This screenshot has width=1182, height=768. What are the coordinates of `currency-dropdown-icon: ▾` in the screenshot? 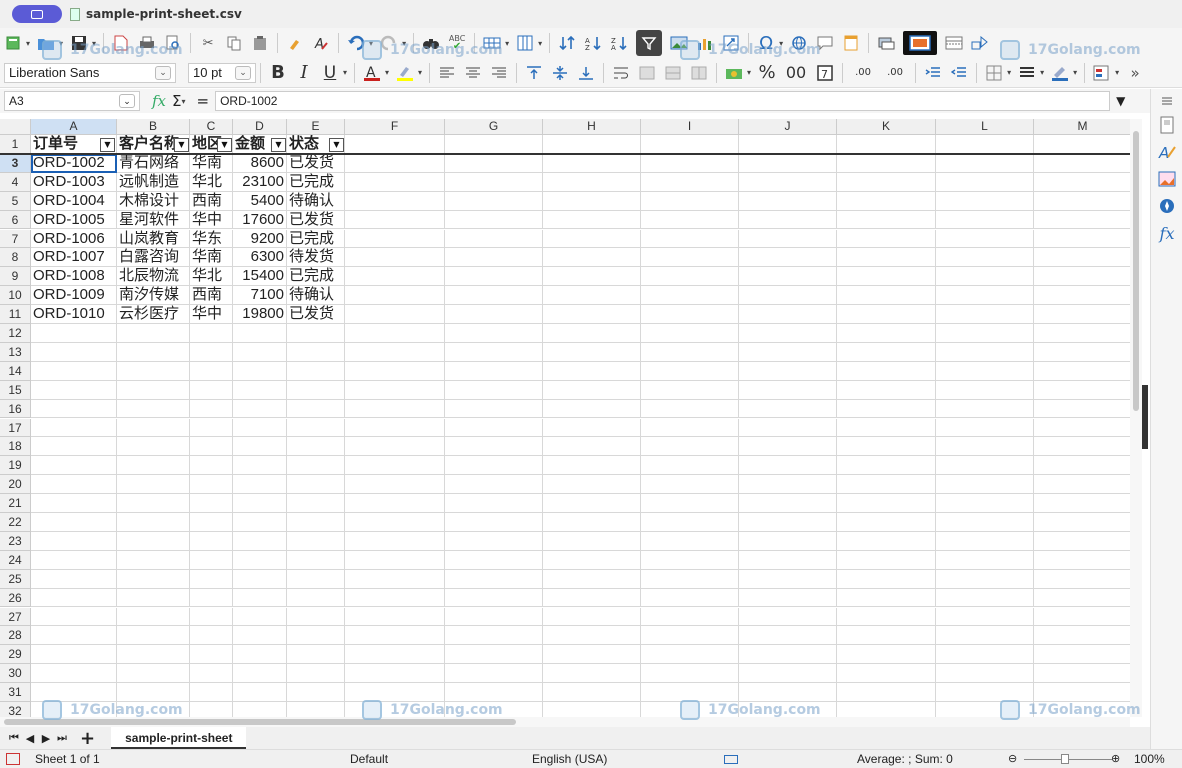 It's located at (749, 72).